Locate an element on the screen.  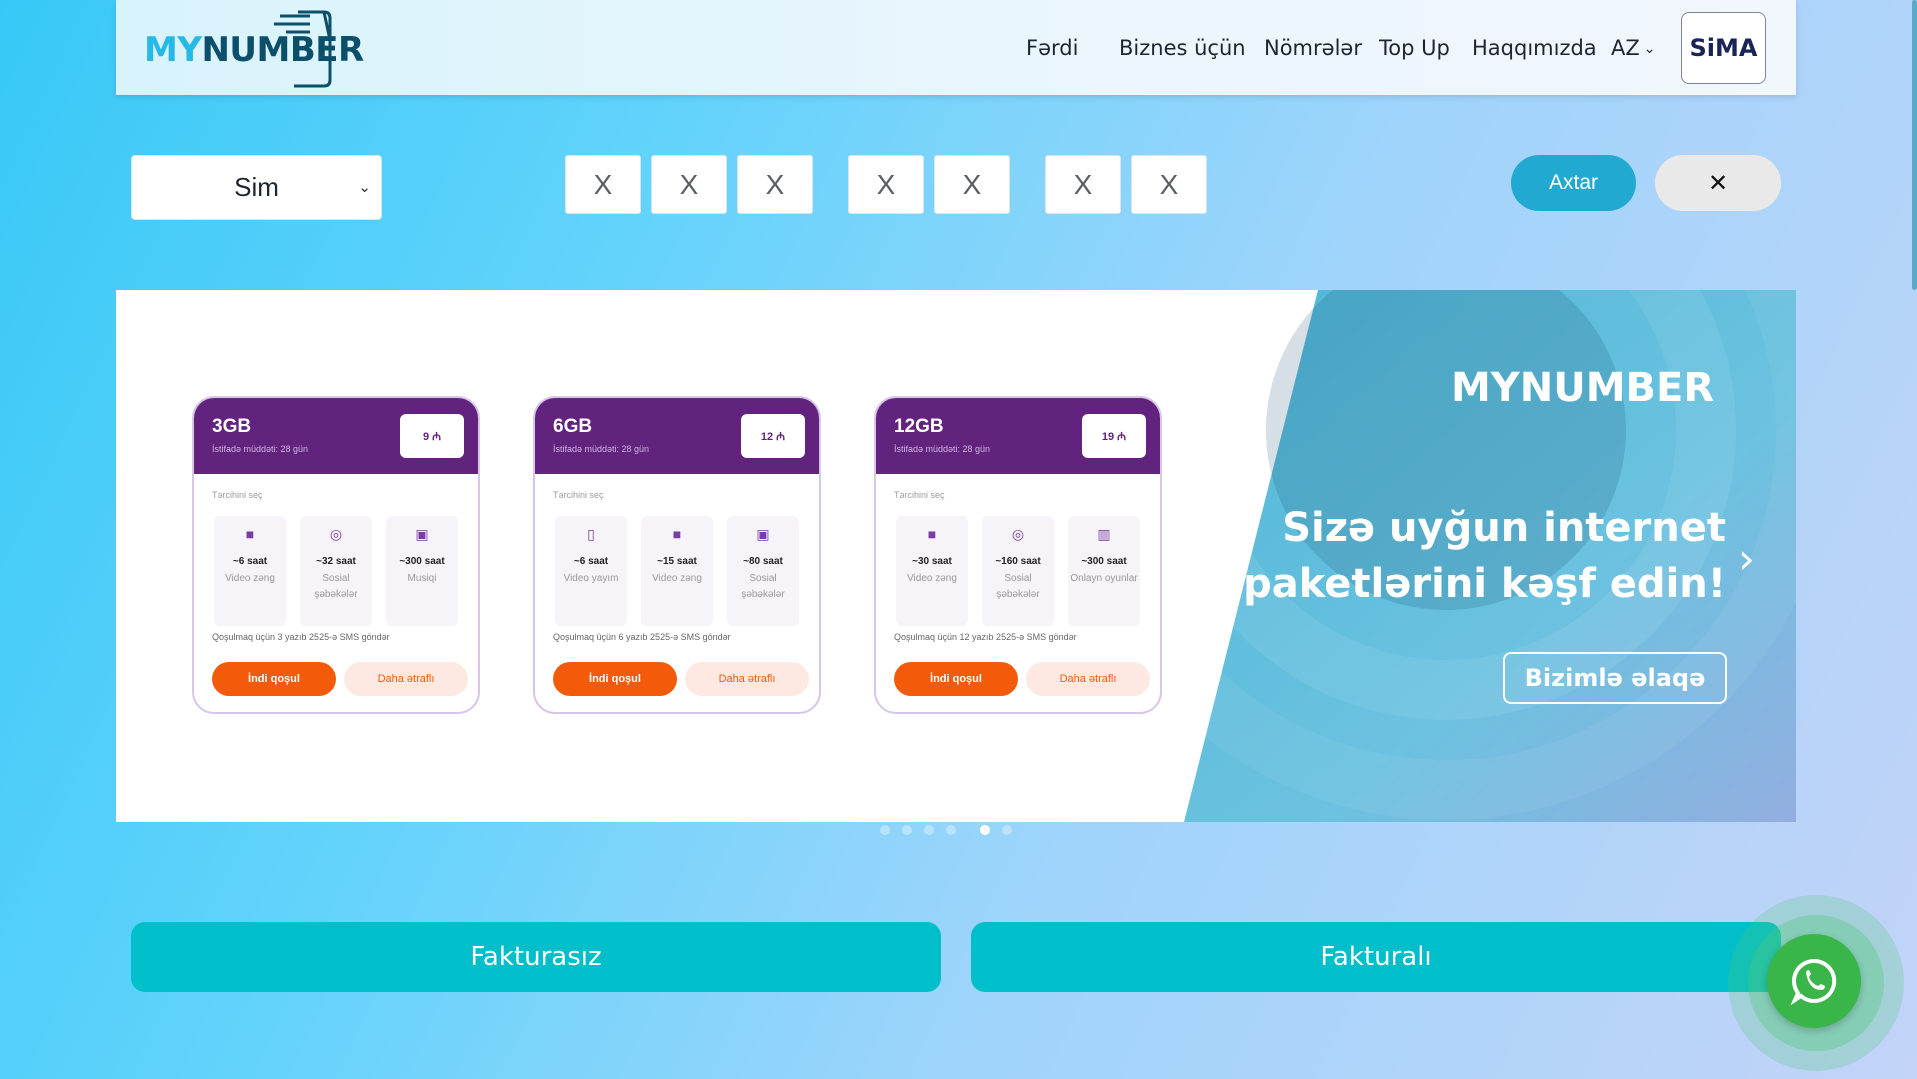
search-button: Axtar is located at coordinates (1573, 183).